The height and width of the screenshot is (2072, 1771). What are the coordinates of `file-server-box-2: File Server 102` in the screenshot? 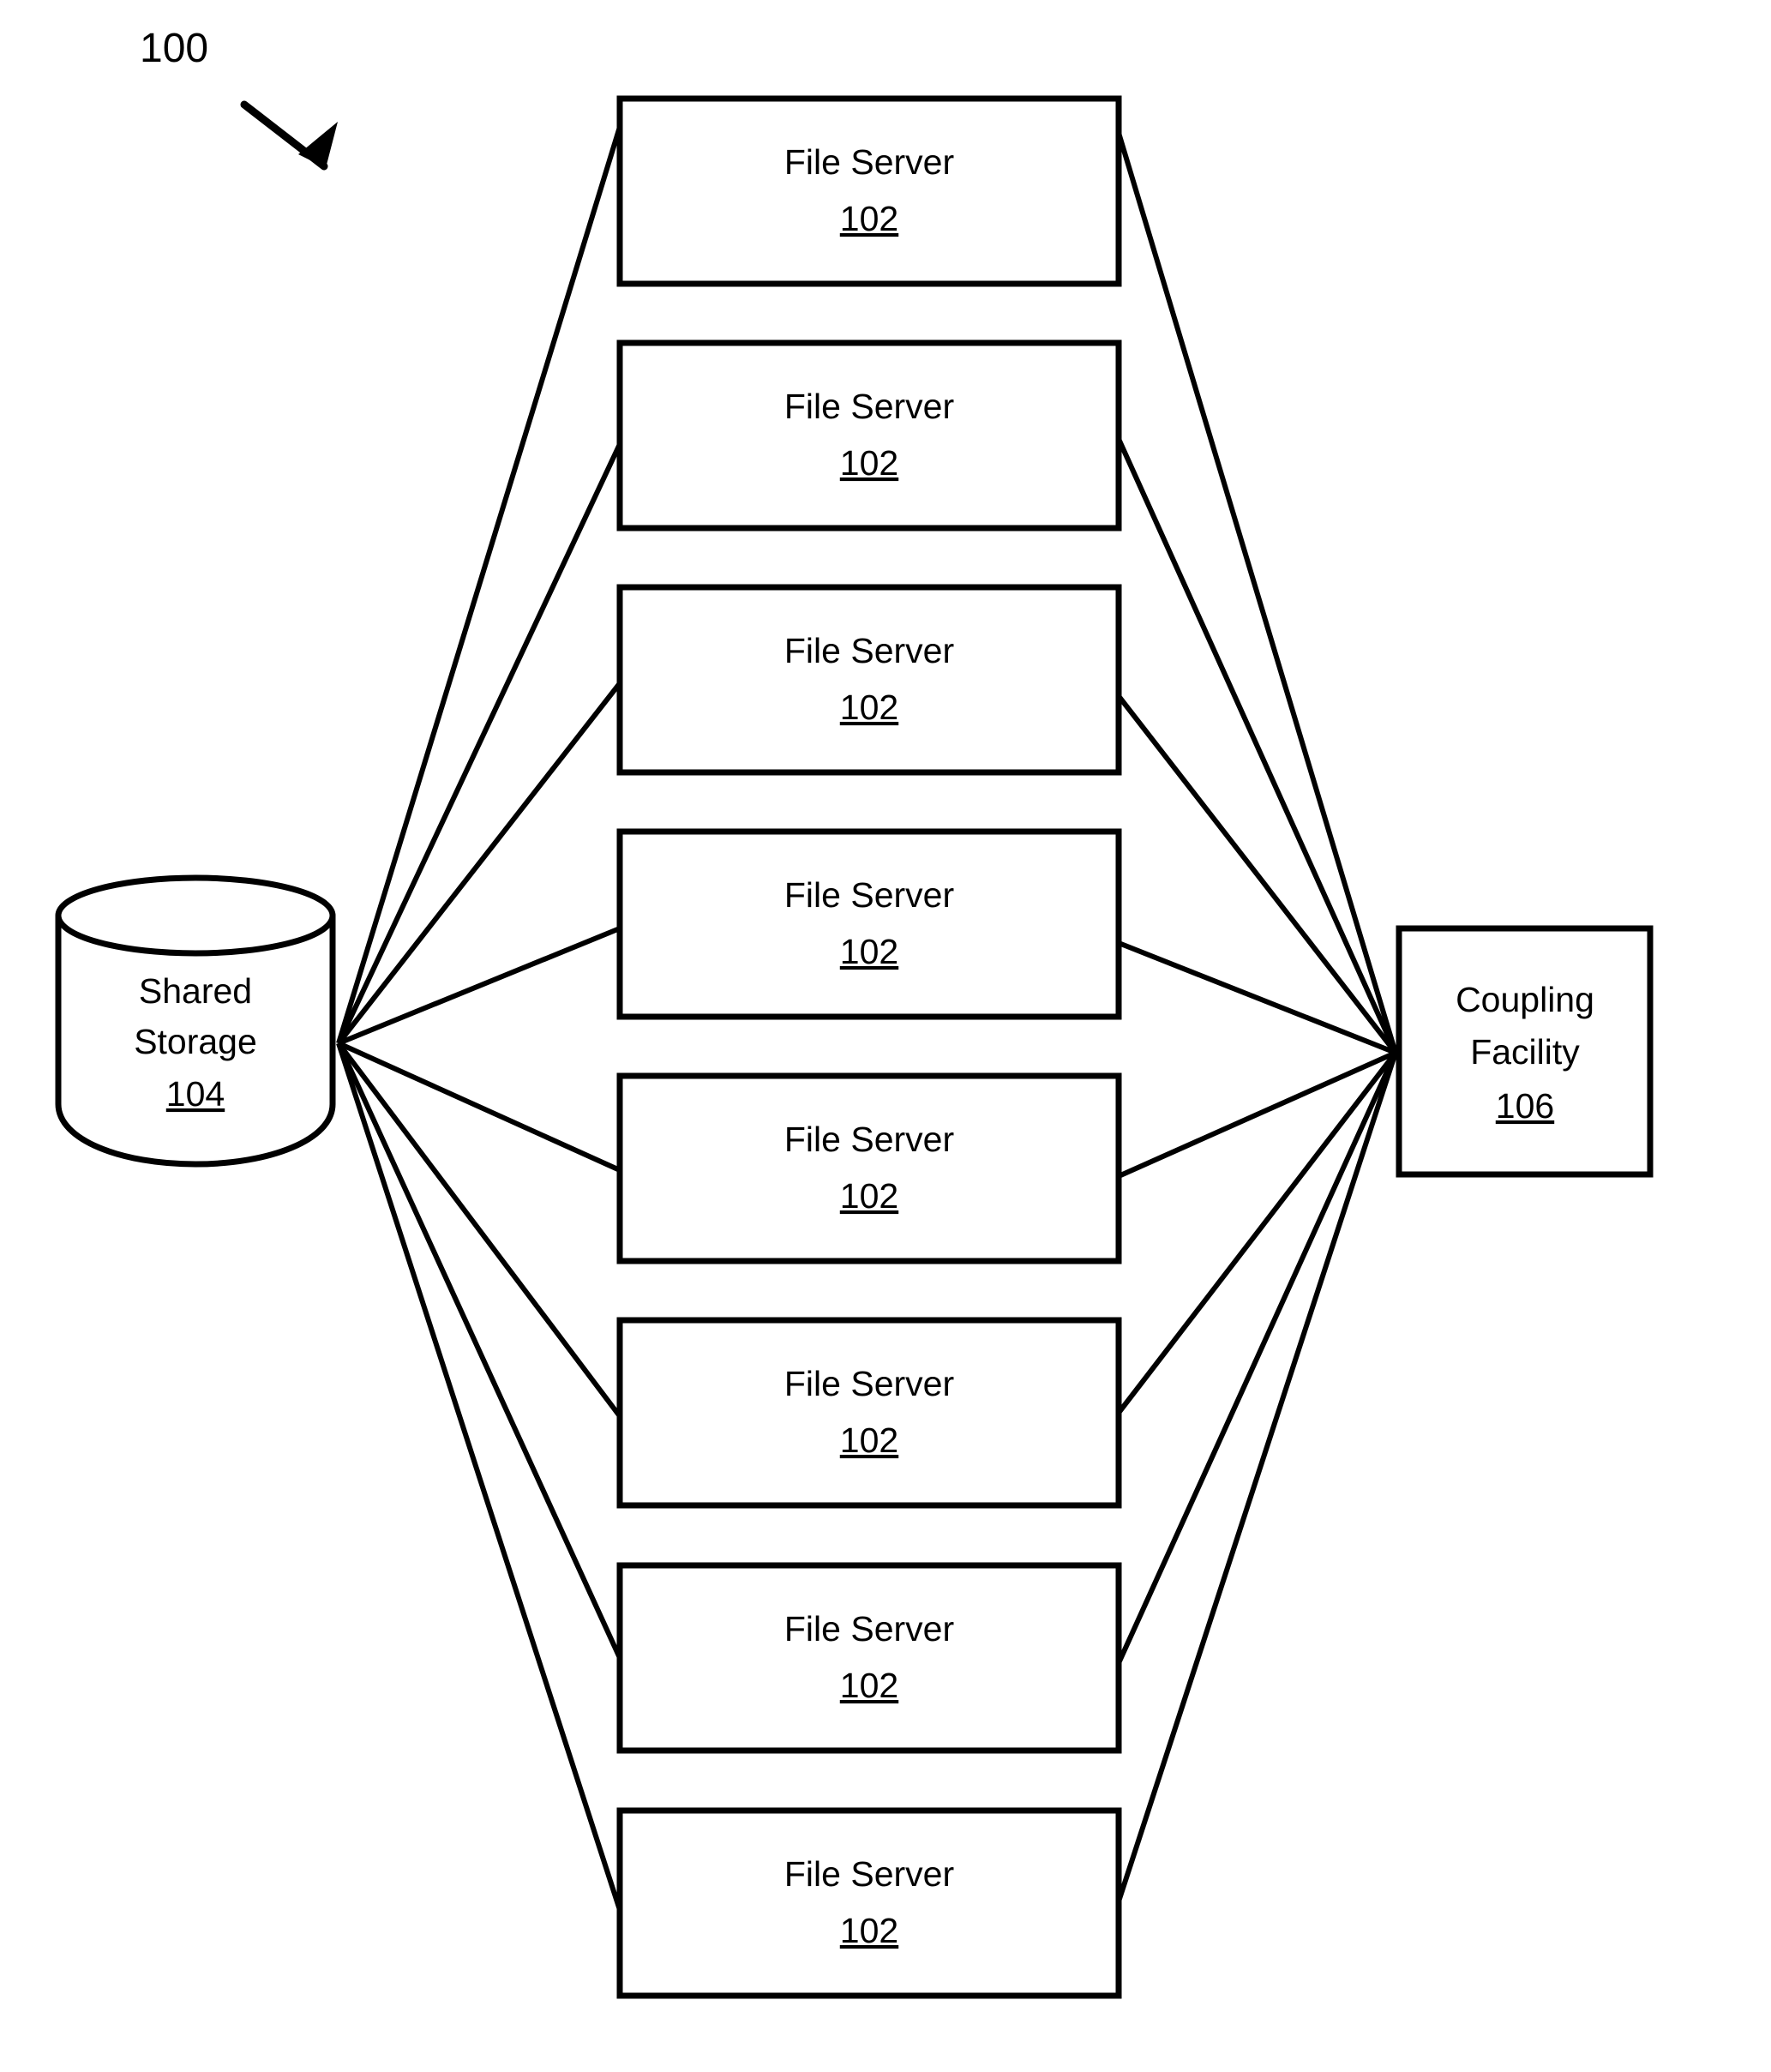 It's located at (869, 435).